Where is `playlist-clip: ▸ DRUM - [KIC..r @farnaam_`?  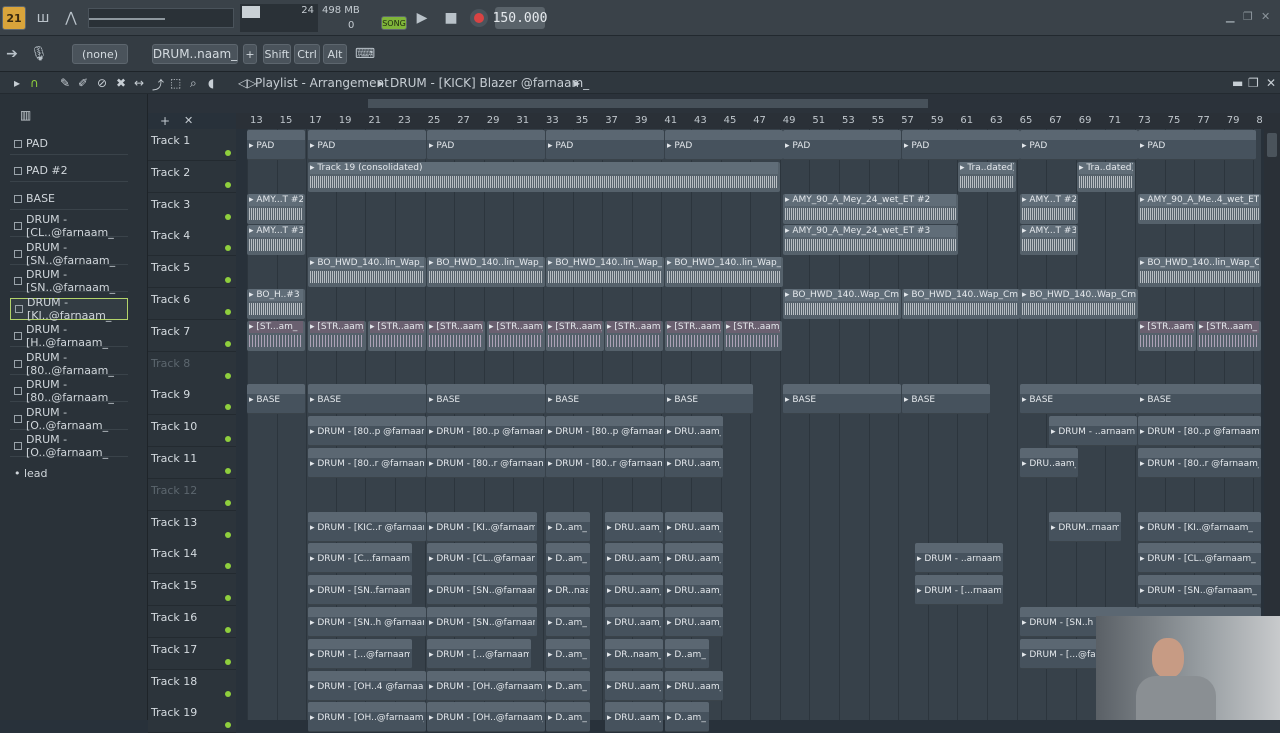 playlist-clip: ▸ DRUM - [KIC..r @farnaam_ is located at coordinates (367, 526).